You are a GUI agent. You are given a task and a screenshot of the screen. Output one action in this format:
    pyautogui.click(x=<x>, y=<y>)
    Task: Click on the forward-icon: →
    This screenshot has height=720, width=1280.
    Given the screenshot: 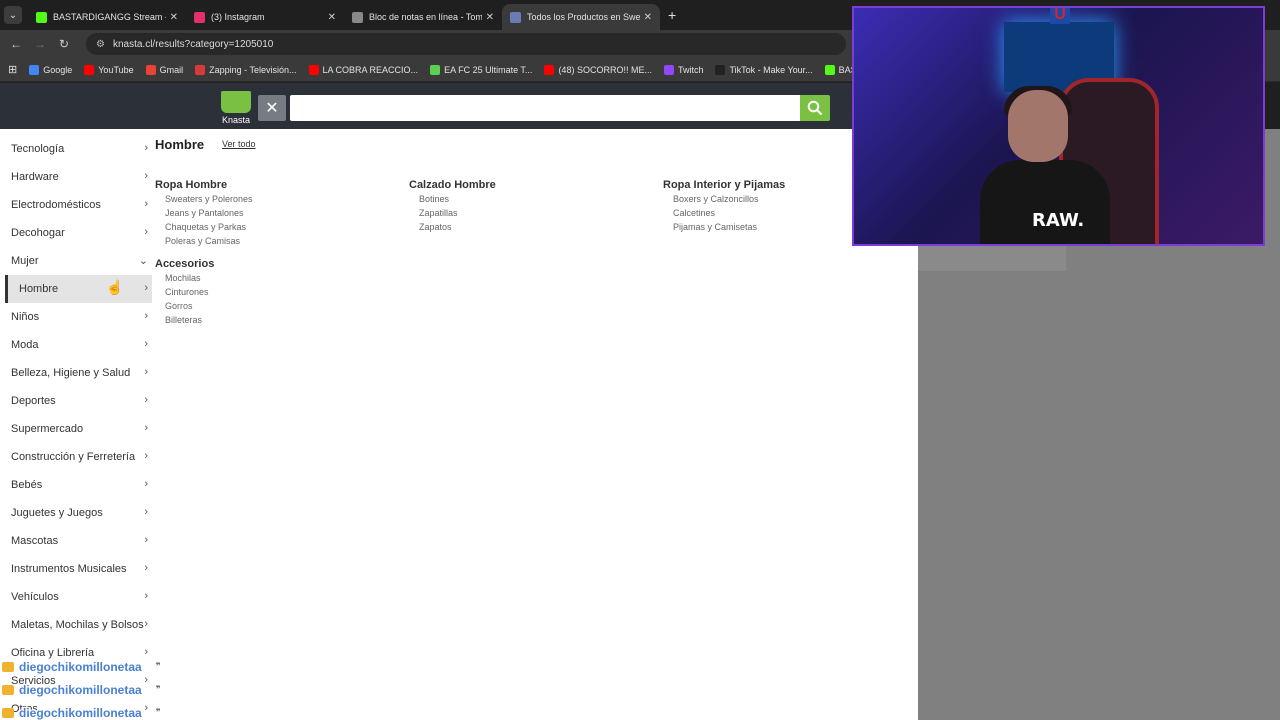 What is the action you would take?
    pyautogui.click(x=40, y=44)
    